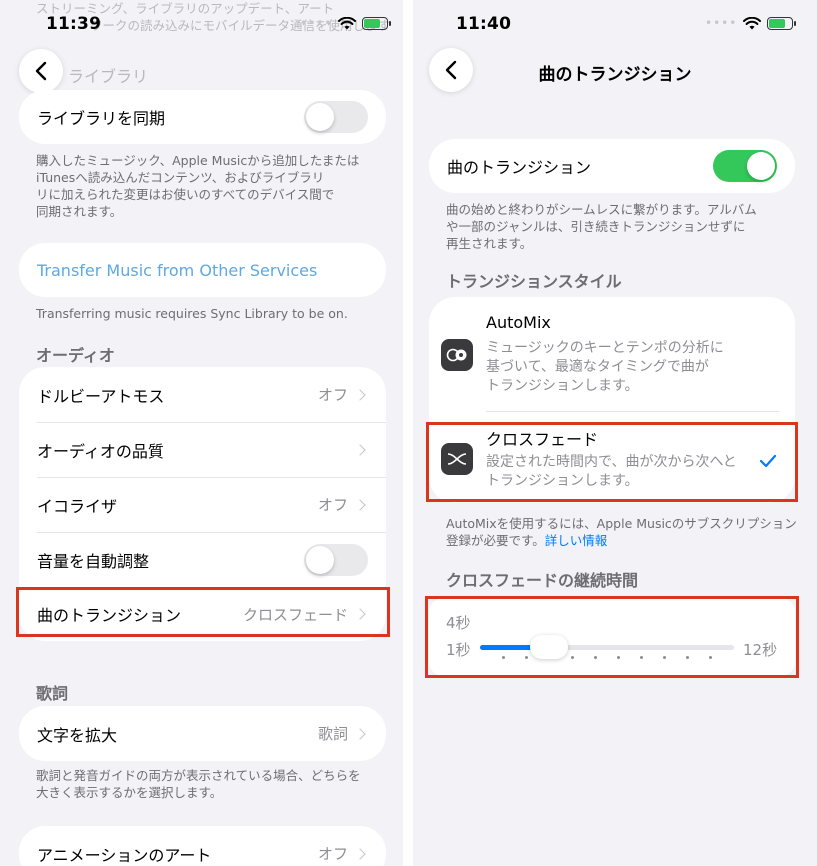  I want to click on automix-title: AutoMix, so click(518, 322).